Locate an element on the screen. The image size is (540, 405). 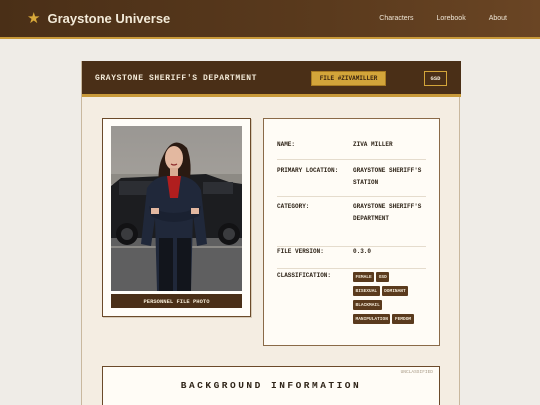
detail-value: GRAYSTONE SHERIFF'S DEPARTMENT is located at coordinates (387, 212).